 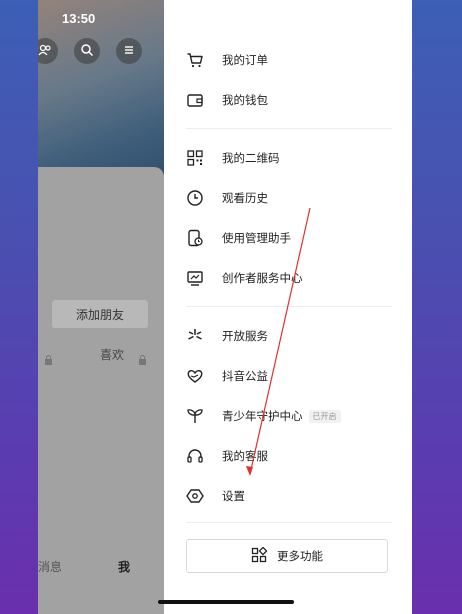 What do you see at coordinates (251, 158) in the screenshot?
I see `drawer-item-label: 我的二维码` at bounding box center [251, 158].